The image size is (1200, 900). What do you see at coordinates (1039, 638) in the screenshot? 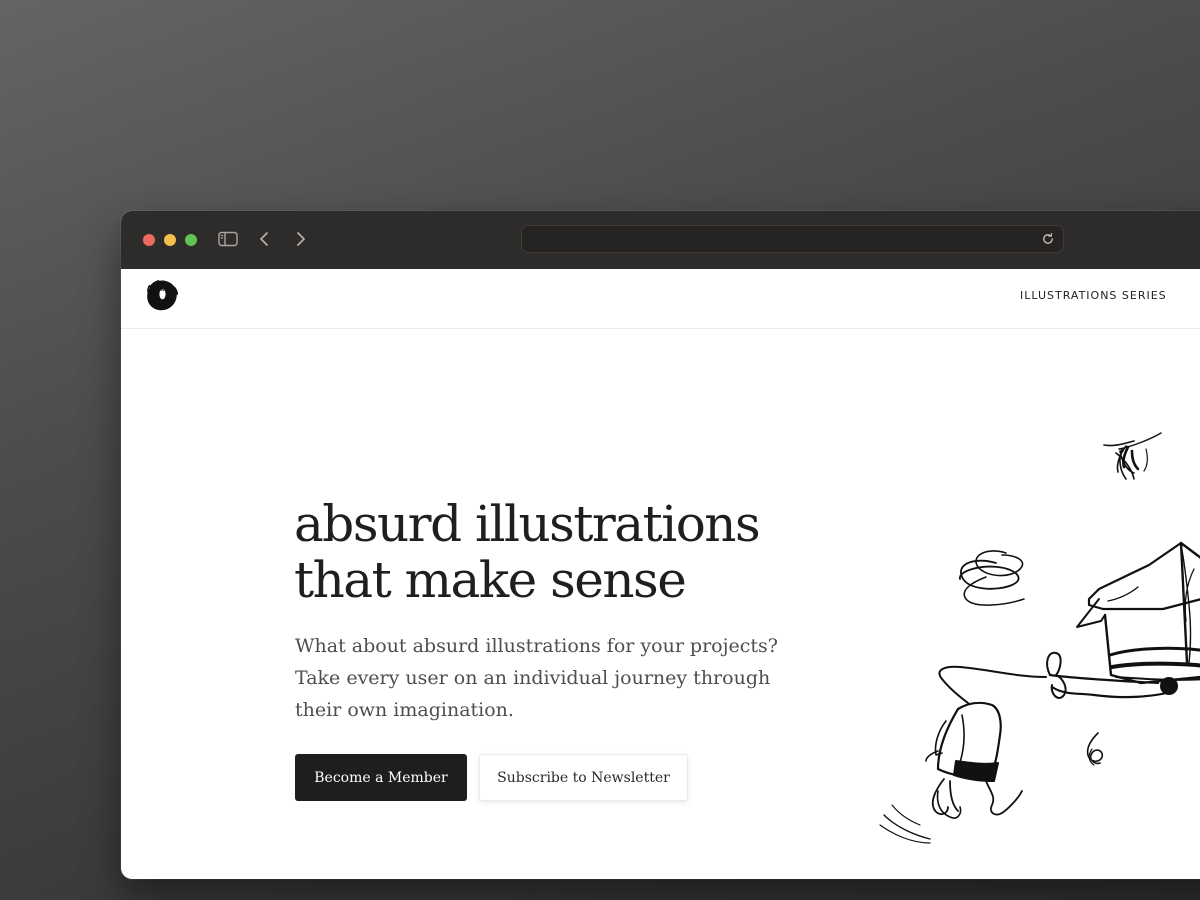
I see `absurd-sketch-illustration` at bounding box center [1039, 638].